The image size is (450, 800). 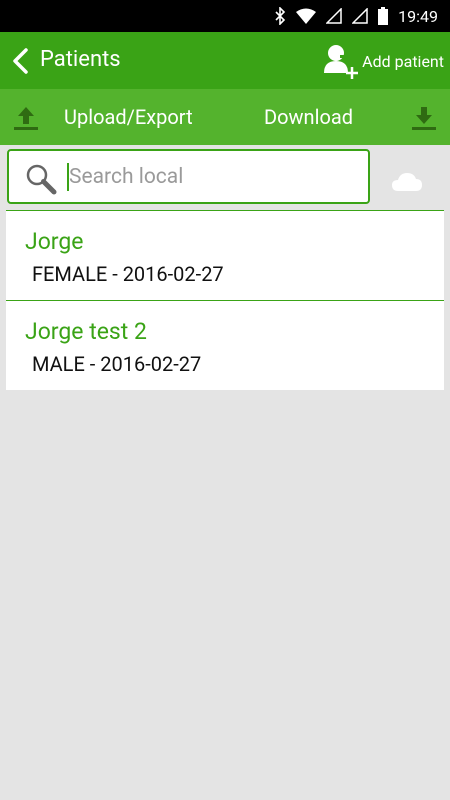 What do you see at coordinates (403, 61) in the screenshot?
I see `add-patient-label: Add patient` at bounding box center [403, 61].